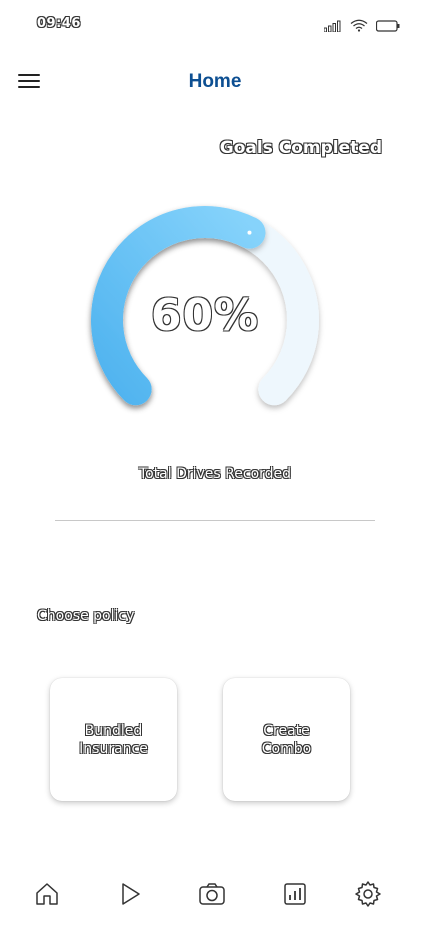 The width and height of the screenshot is (430, 932). I want to click on gauge-value: 60%, so click(205, 315).